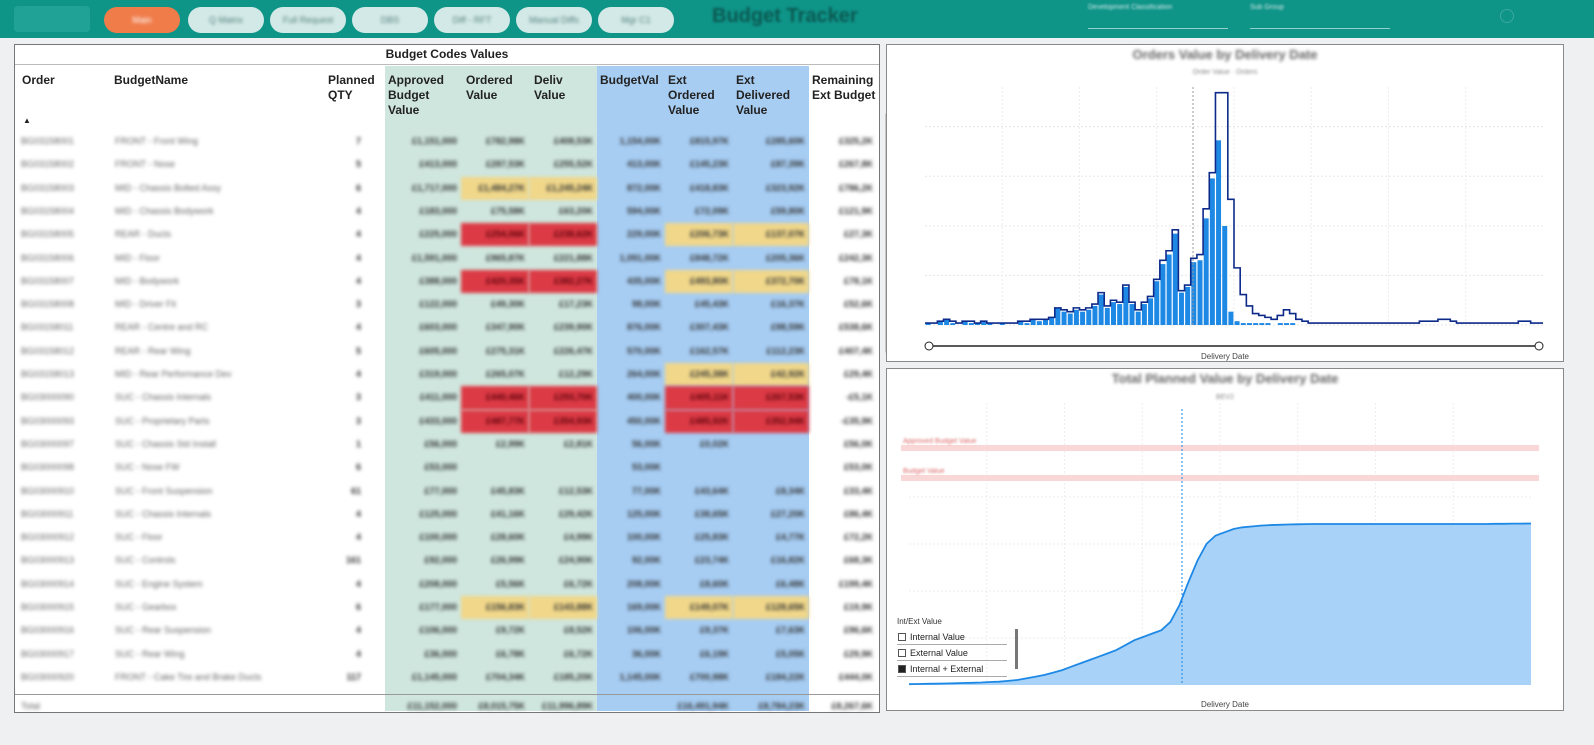 This screenshot has height=745, width=1594. Describe the element at coordinates (162, 420) in the screenshot. I see `cell-name: SUC - Proprietary Parts` at that location.